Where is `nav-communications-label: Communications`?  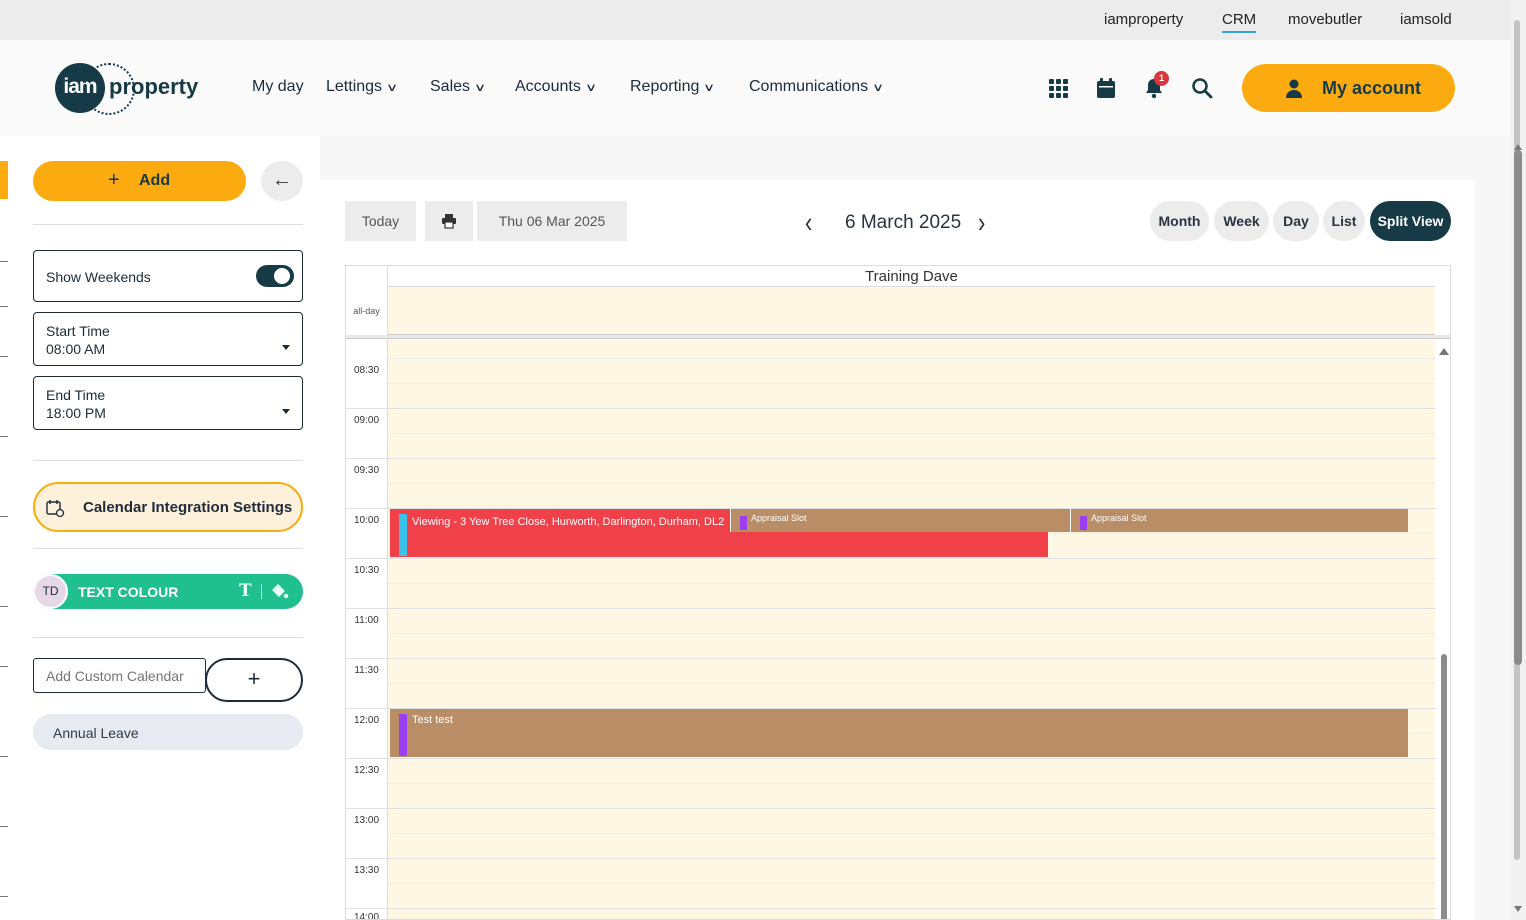
nav-communications-label: Communications is located at coordinates (809, 86).